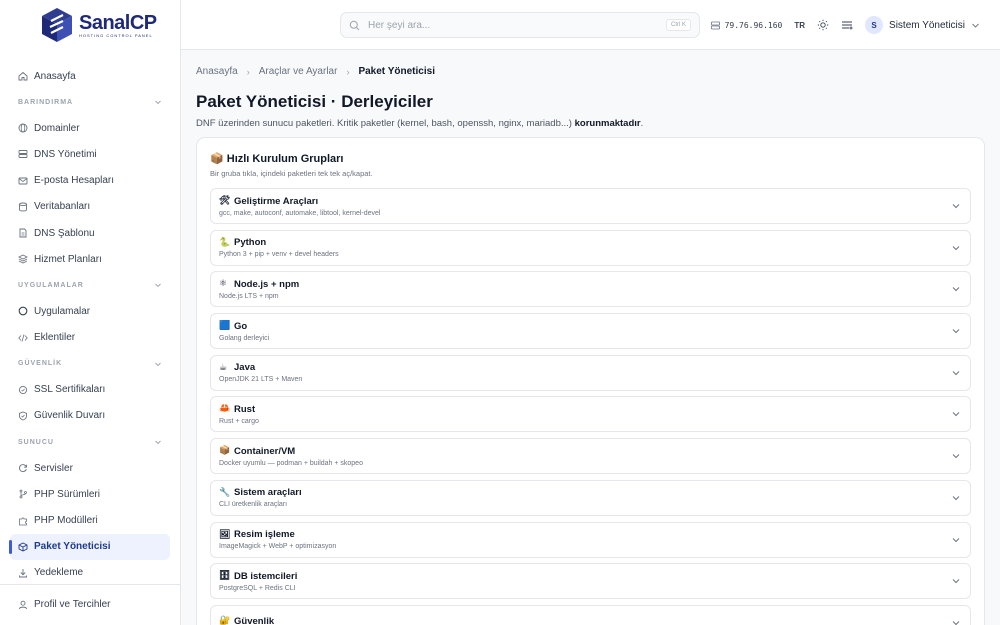 The height and width of the screenshot is (625, 1000). What do you see at coordinates (253, 505) in the screenshot?
I see `group-description: CLI üretkenlik araçları` at bounding box center [253, 505].